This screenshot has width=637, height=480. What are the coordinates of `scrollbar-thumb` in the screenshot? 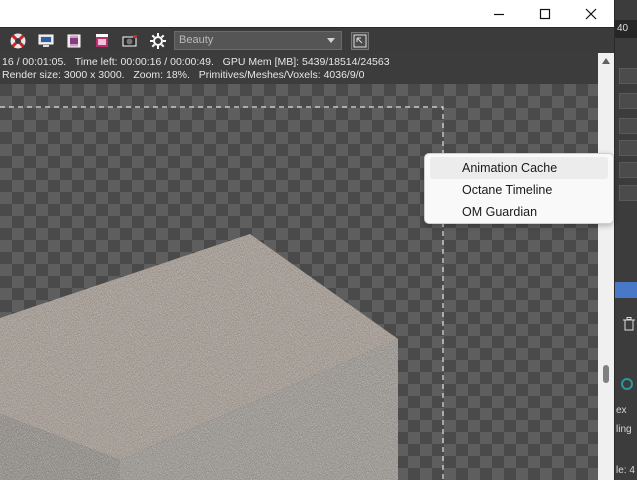 It's located at (606, 374).